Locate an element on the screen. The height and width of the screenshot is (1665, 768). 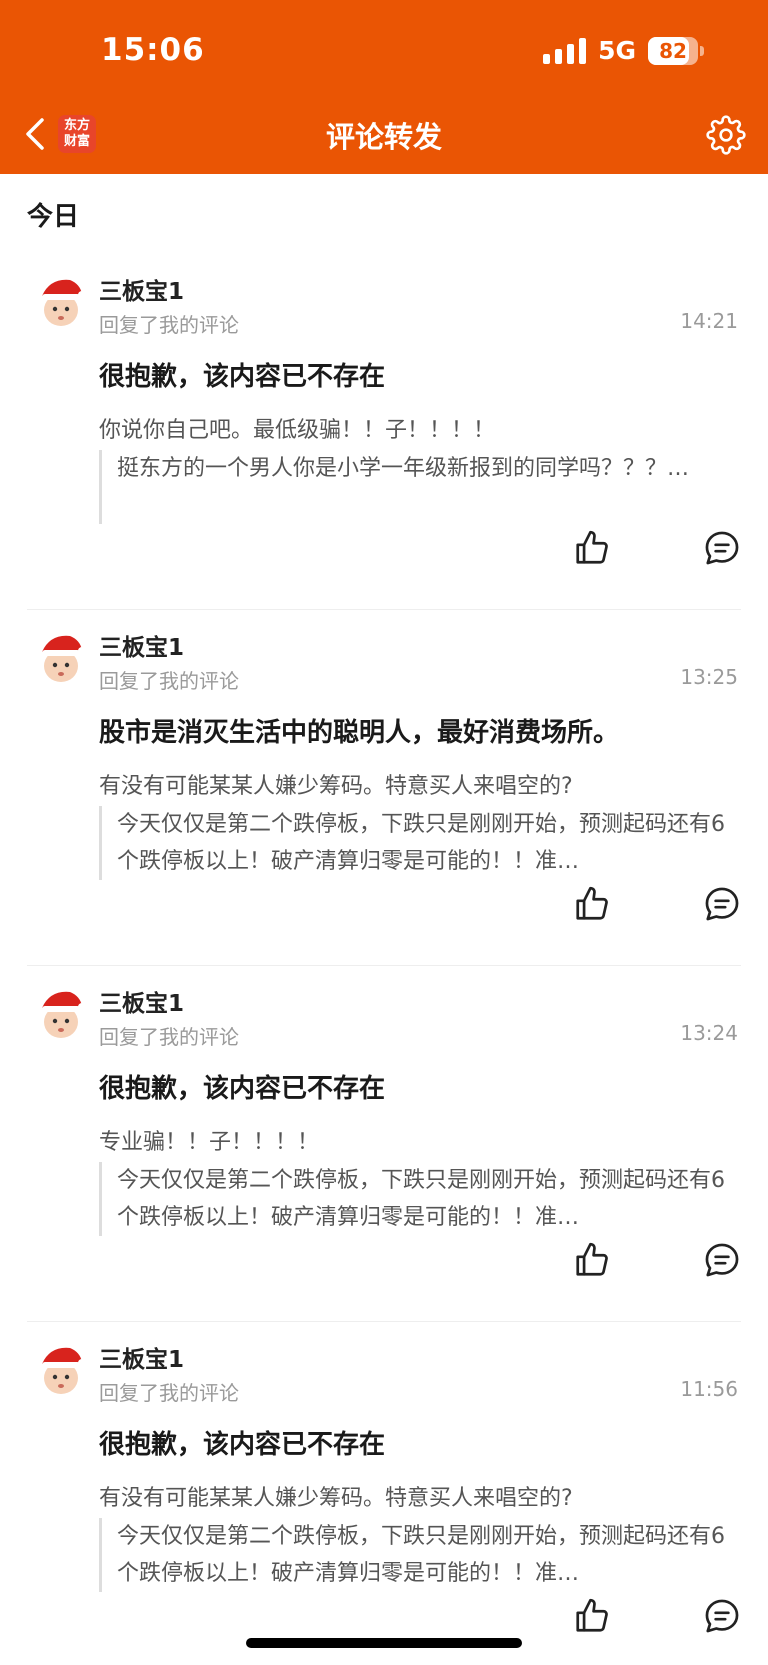
timestamp: 14:21 is located at coordinates (709, 321).